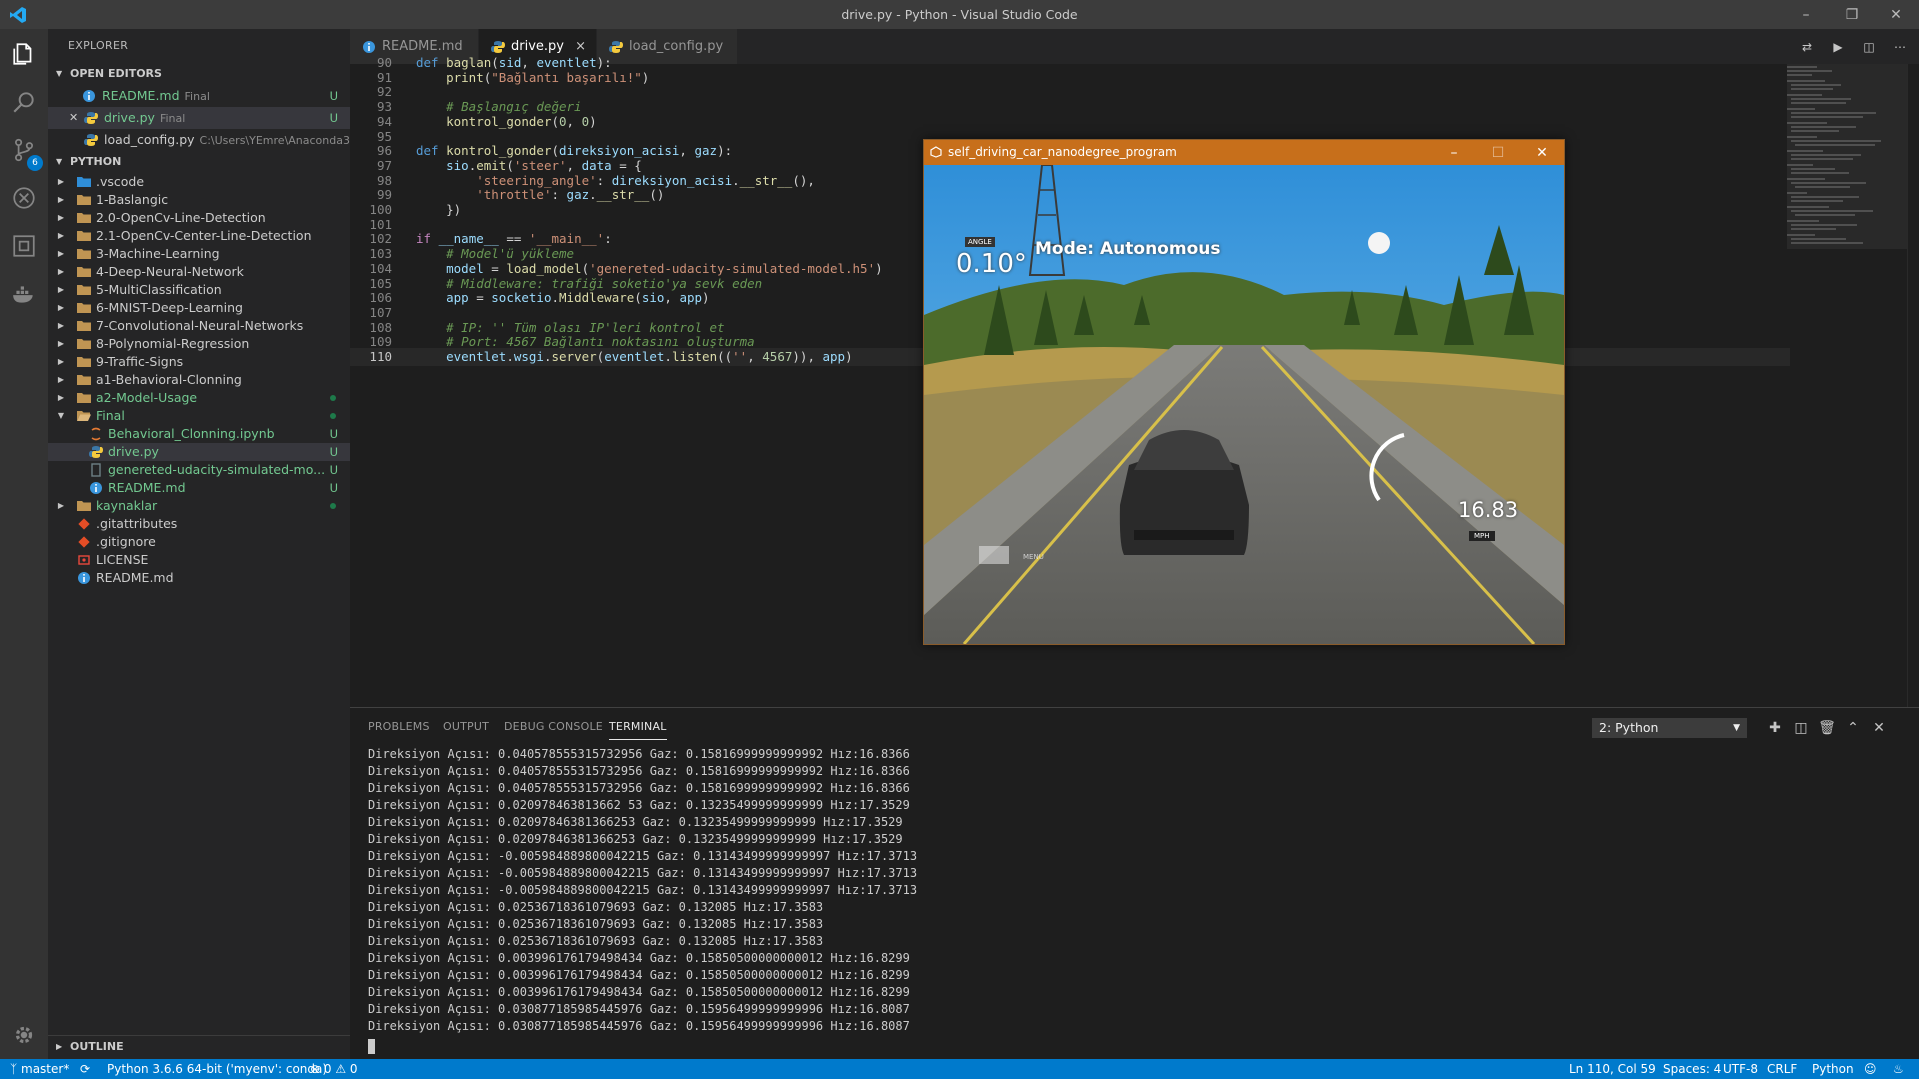 This screenshot has height=1079, width=1919. What do you see at coordinates (1833, 1069) in the screenshot?
I see `language-mode: Python` at bounding box center [1833, 1069].